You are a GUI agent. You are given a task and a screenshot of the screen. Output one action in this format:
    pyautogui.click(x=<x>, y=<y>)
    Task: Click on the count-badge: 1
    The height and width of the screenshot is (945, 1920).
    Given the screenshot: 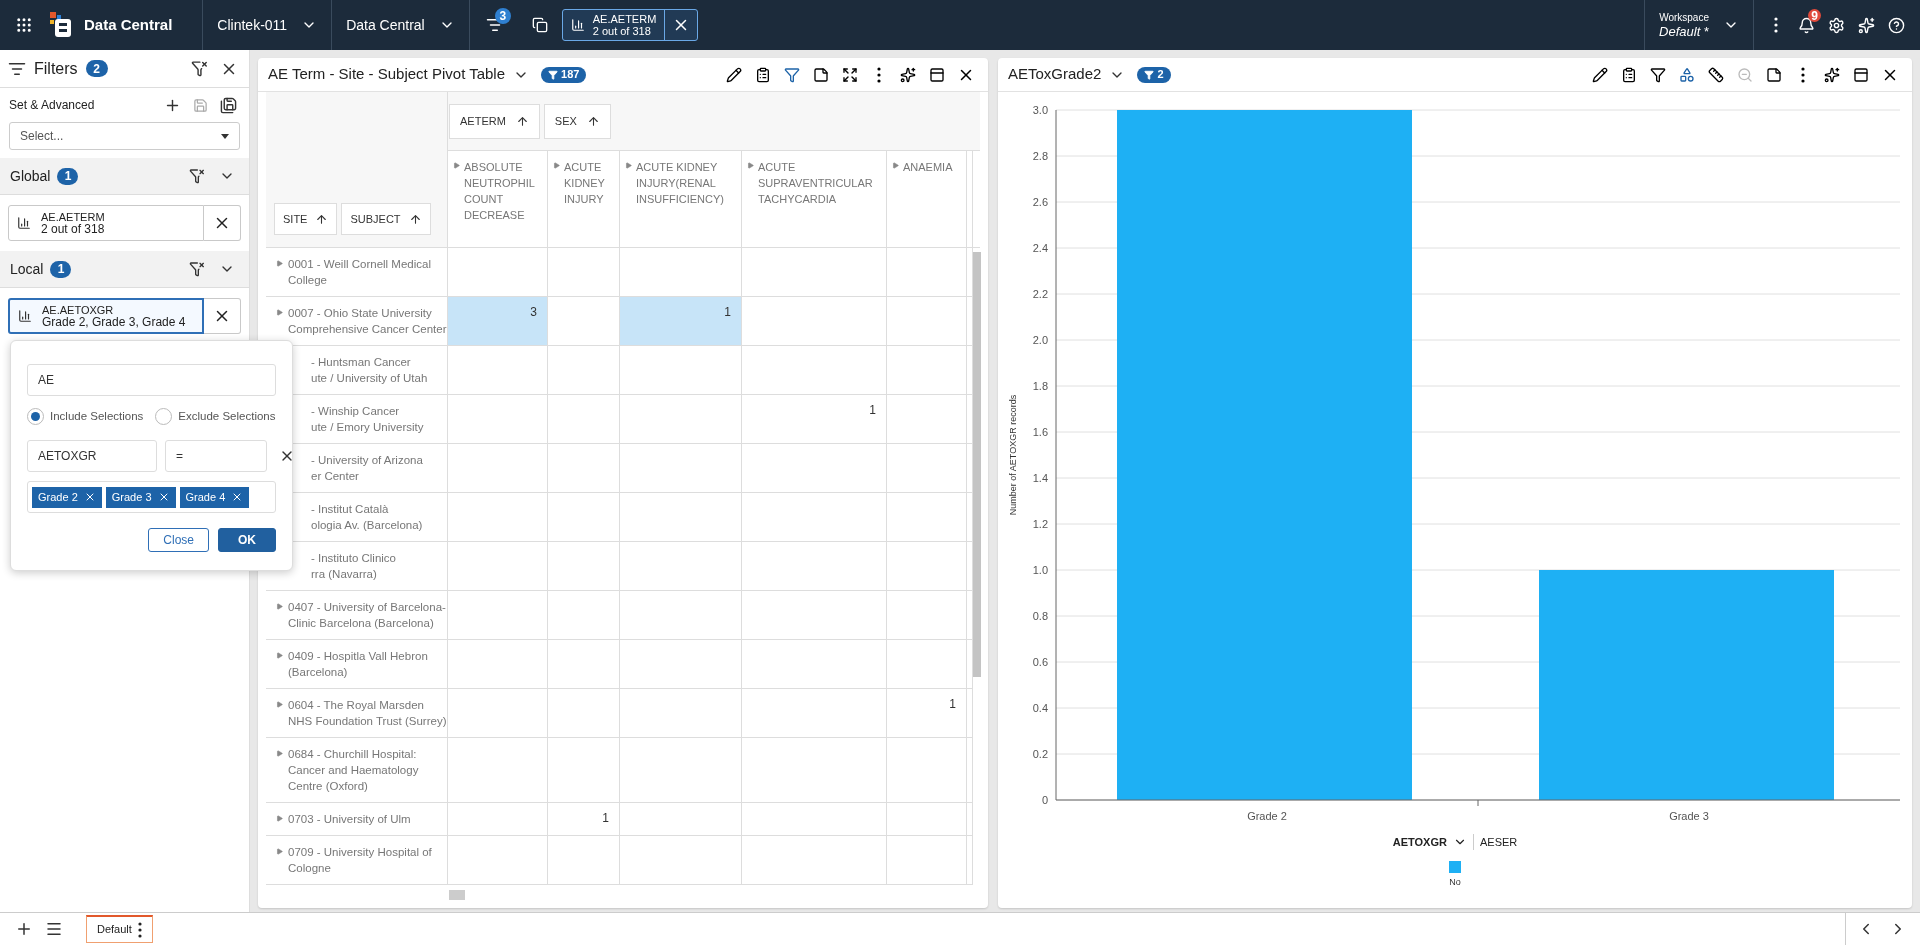 What is the action you would take?
    pyautogui.click(x=61, y=269)
    